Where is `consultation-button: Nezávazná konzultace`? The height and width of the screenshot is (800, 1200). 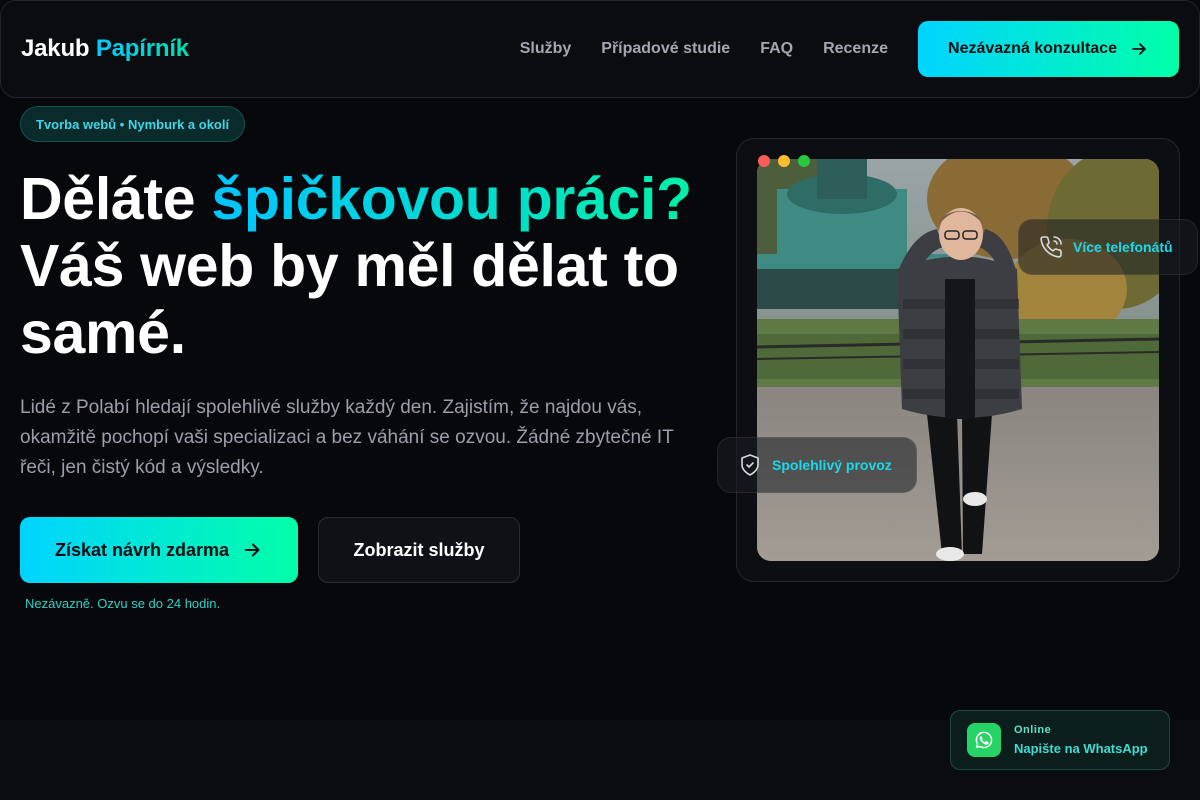 consultation-button: Nezávazná konzultace is located at coordinates (1048, 49).